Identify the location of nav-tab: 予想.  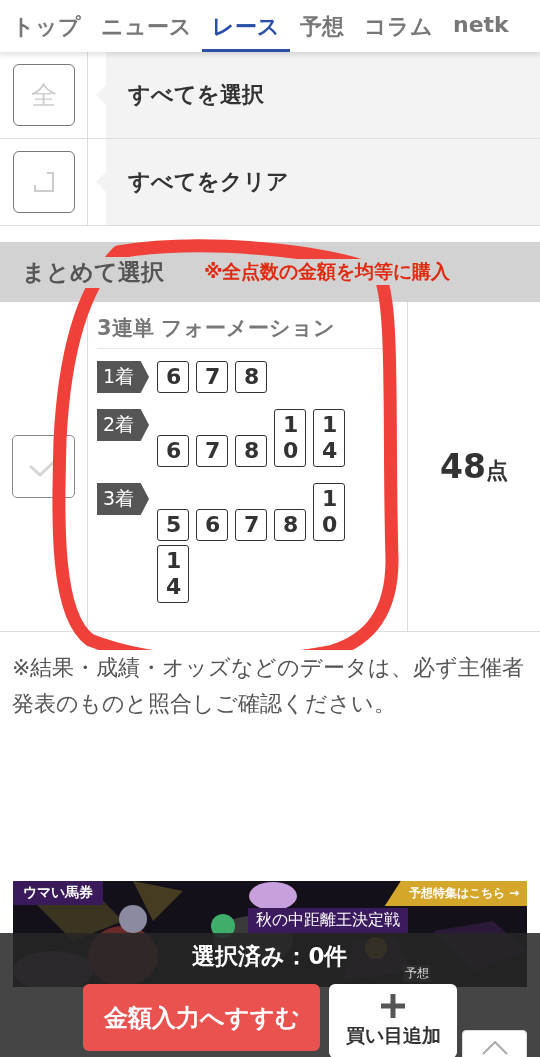
(322, 26).